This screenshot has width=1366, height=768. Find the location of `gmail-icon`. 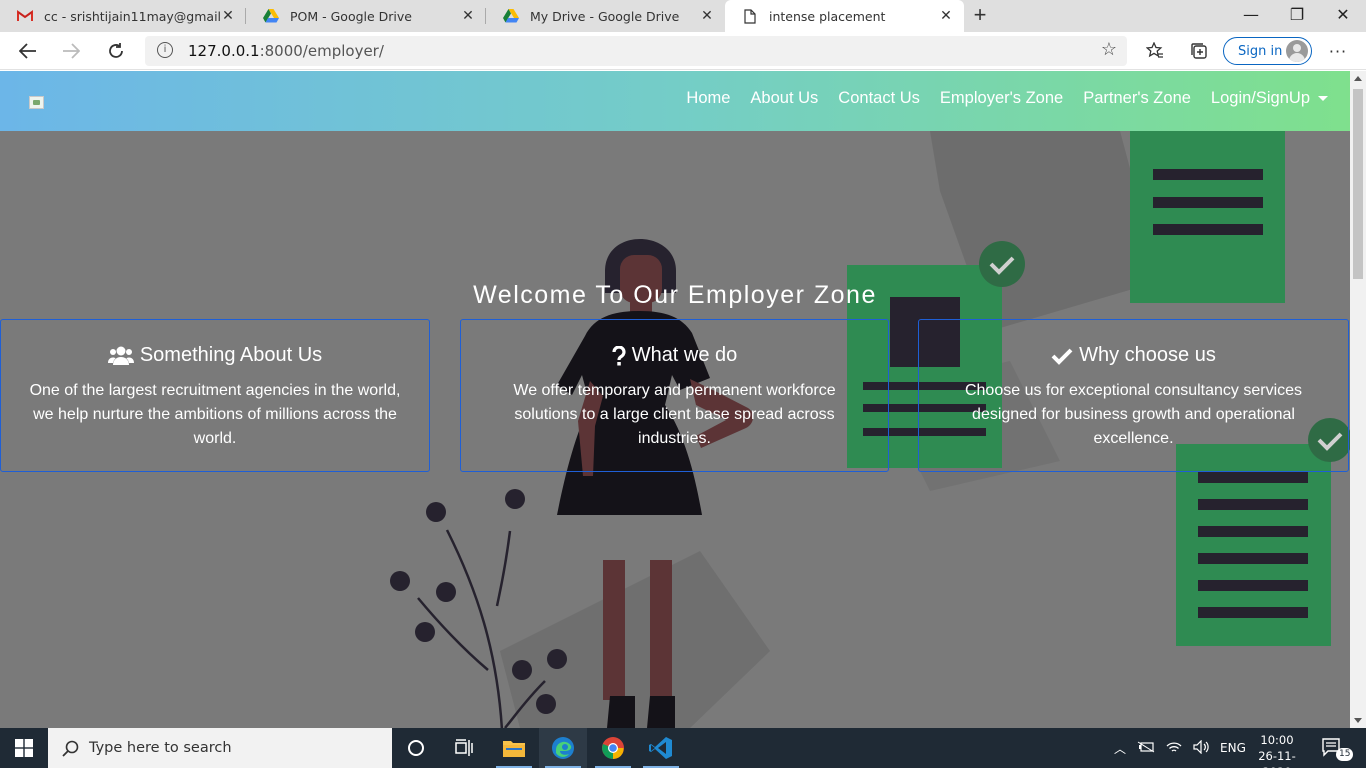

gmail-icon is located at coordinates (25, 16).